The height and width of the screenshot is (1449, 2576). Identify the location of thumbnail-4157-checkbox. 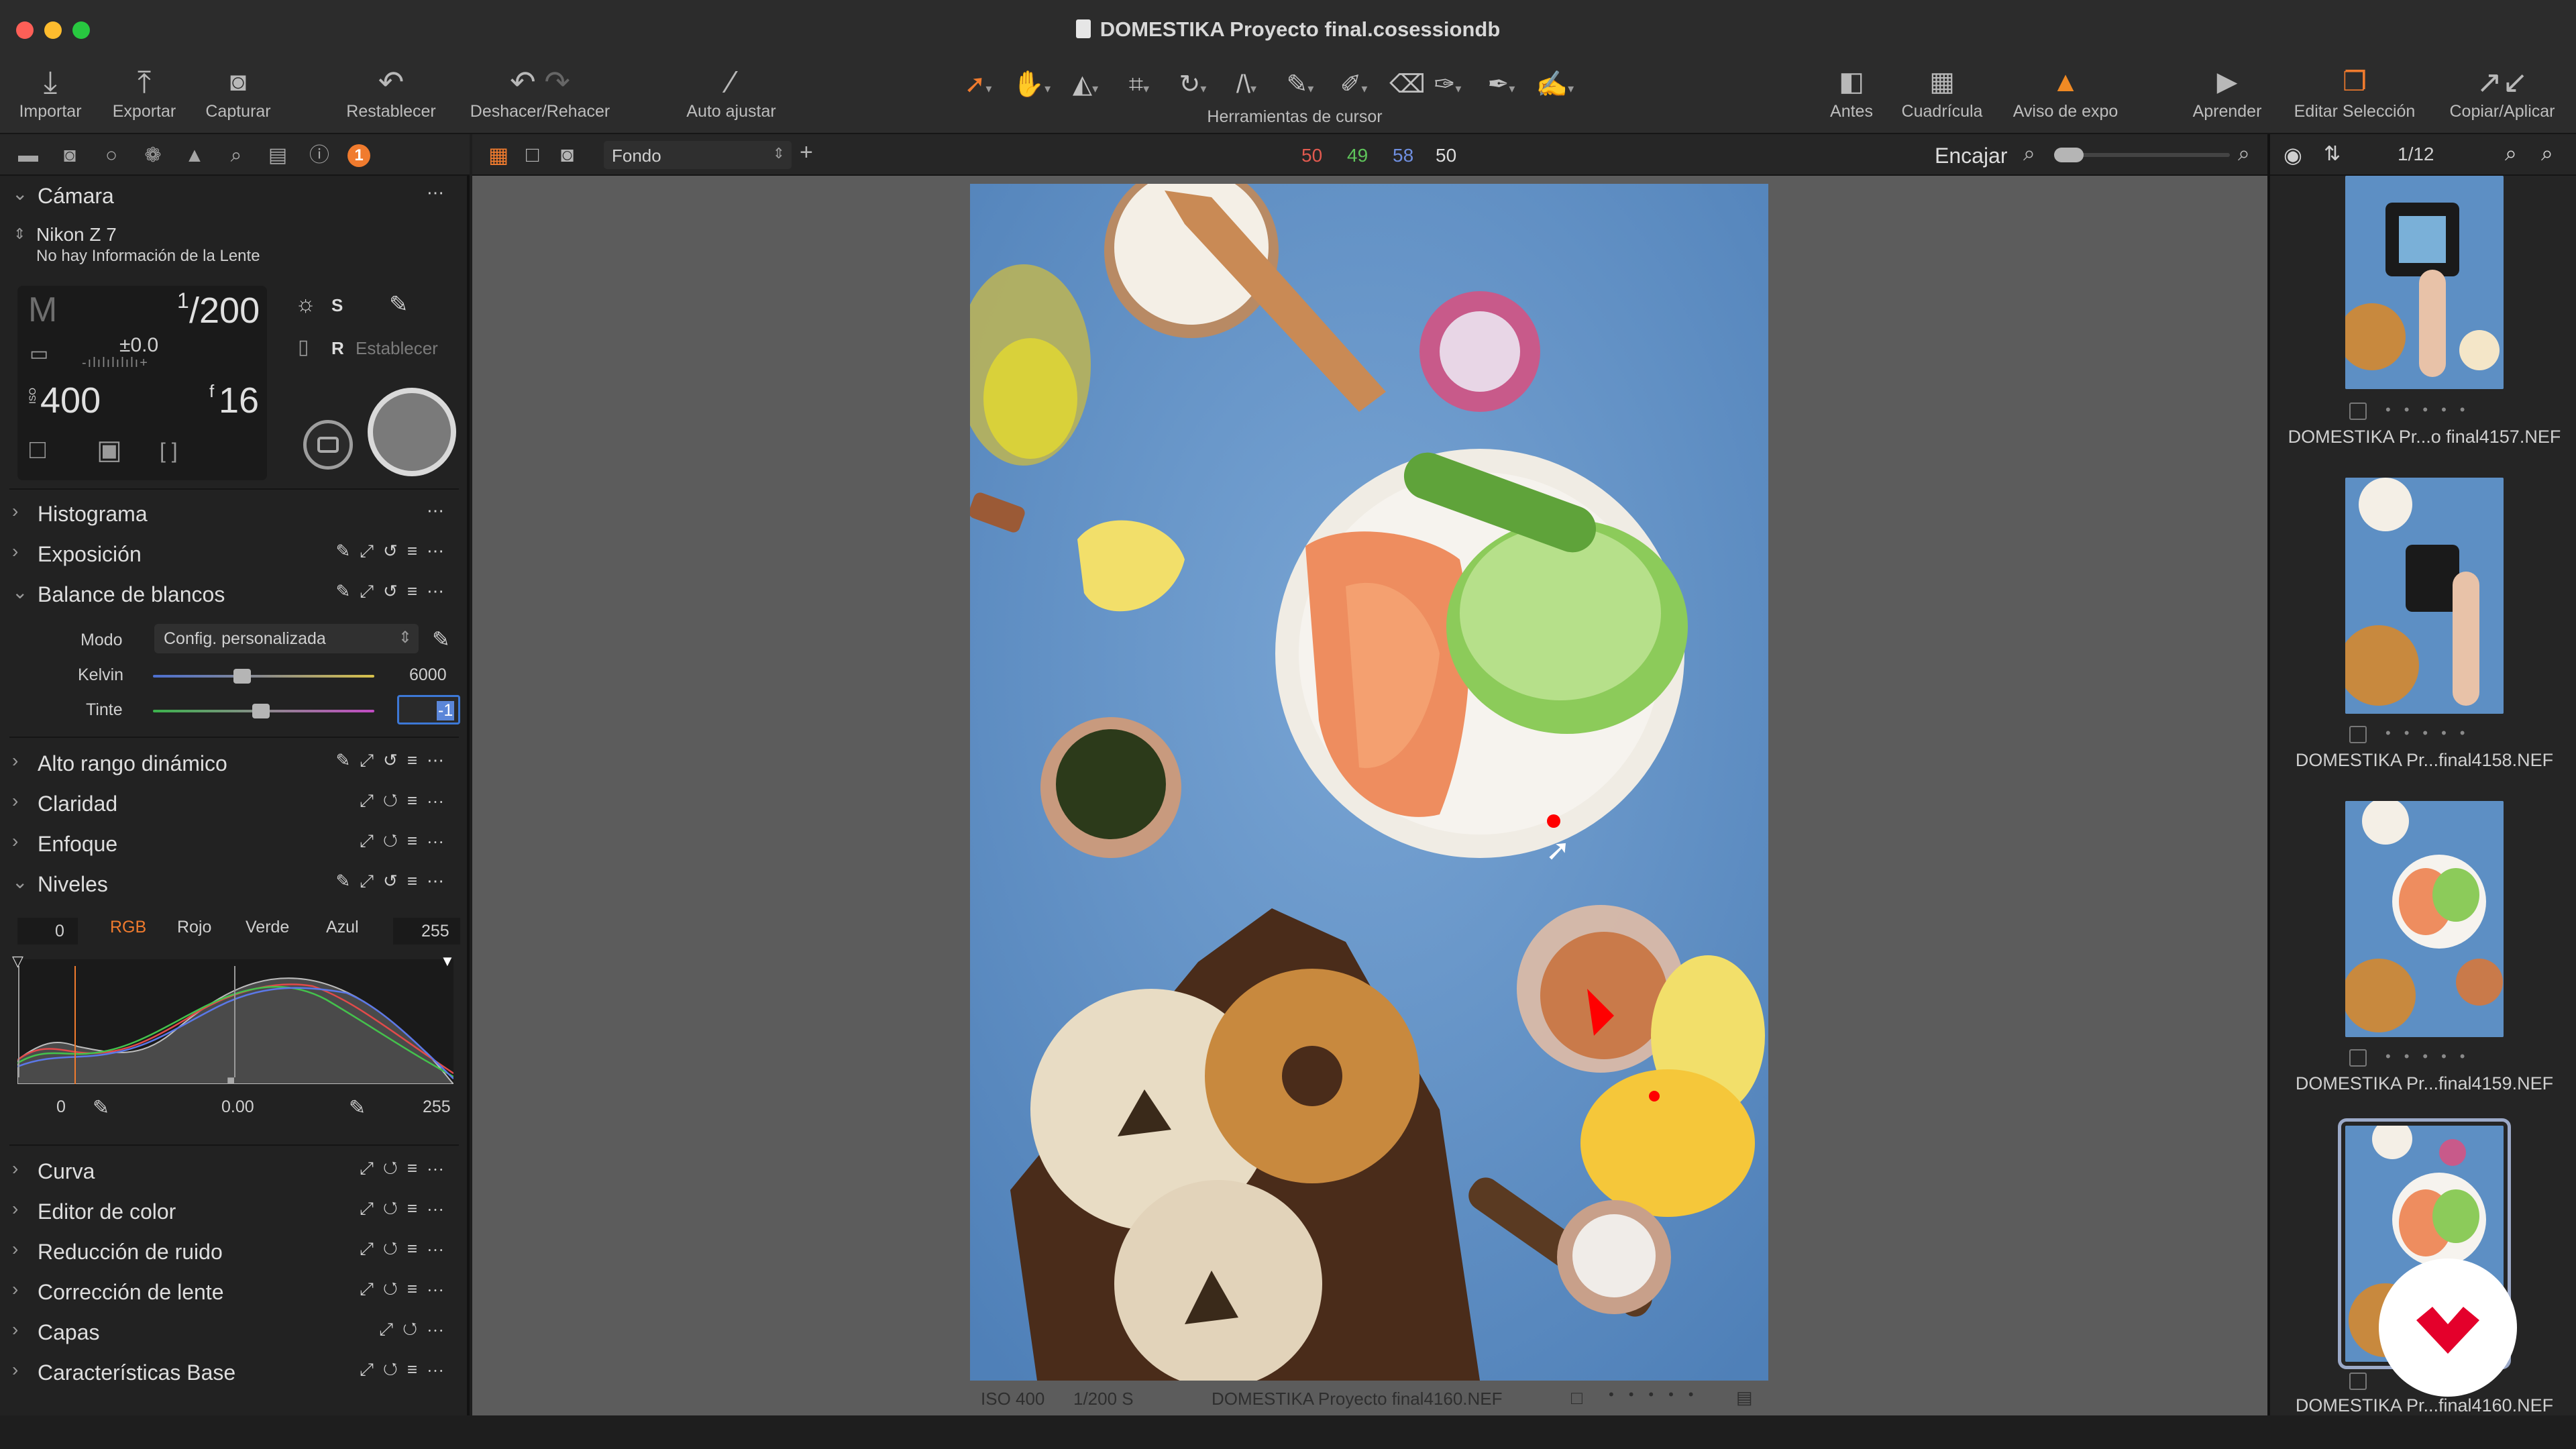
(2358, 411).